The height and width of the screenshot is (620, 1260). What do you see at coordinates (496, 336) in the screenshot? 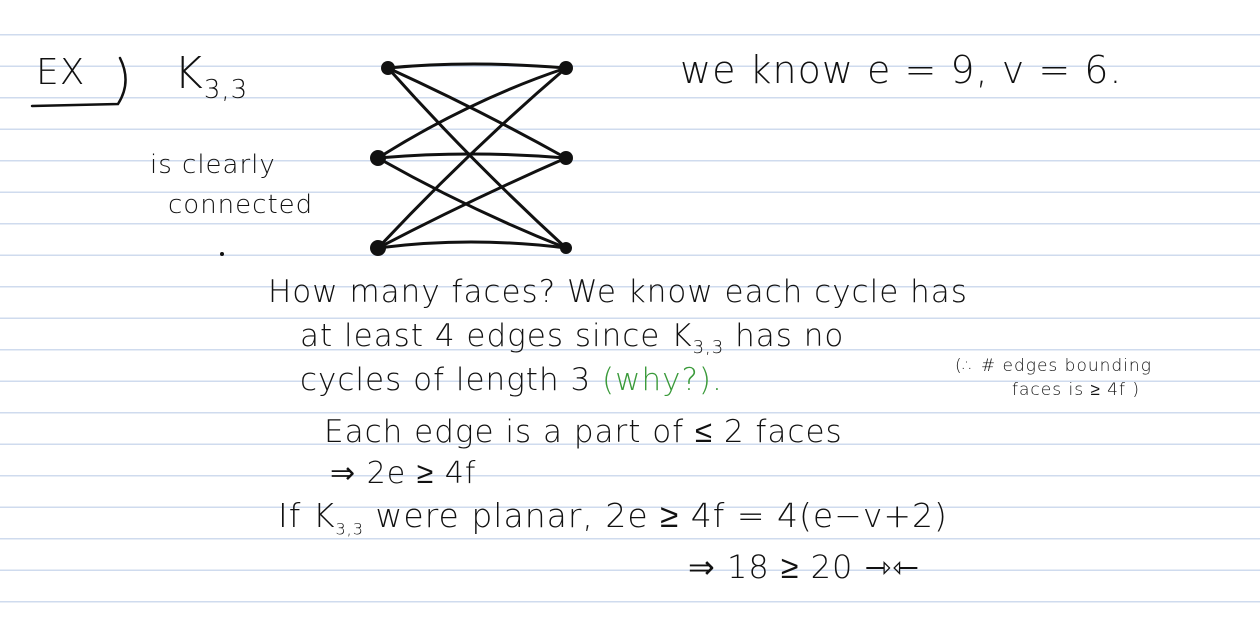
I see `line2-text-a: at least 4 edges since K` at bounding box center [496, 336].